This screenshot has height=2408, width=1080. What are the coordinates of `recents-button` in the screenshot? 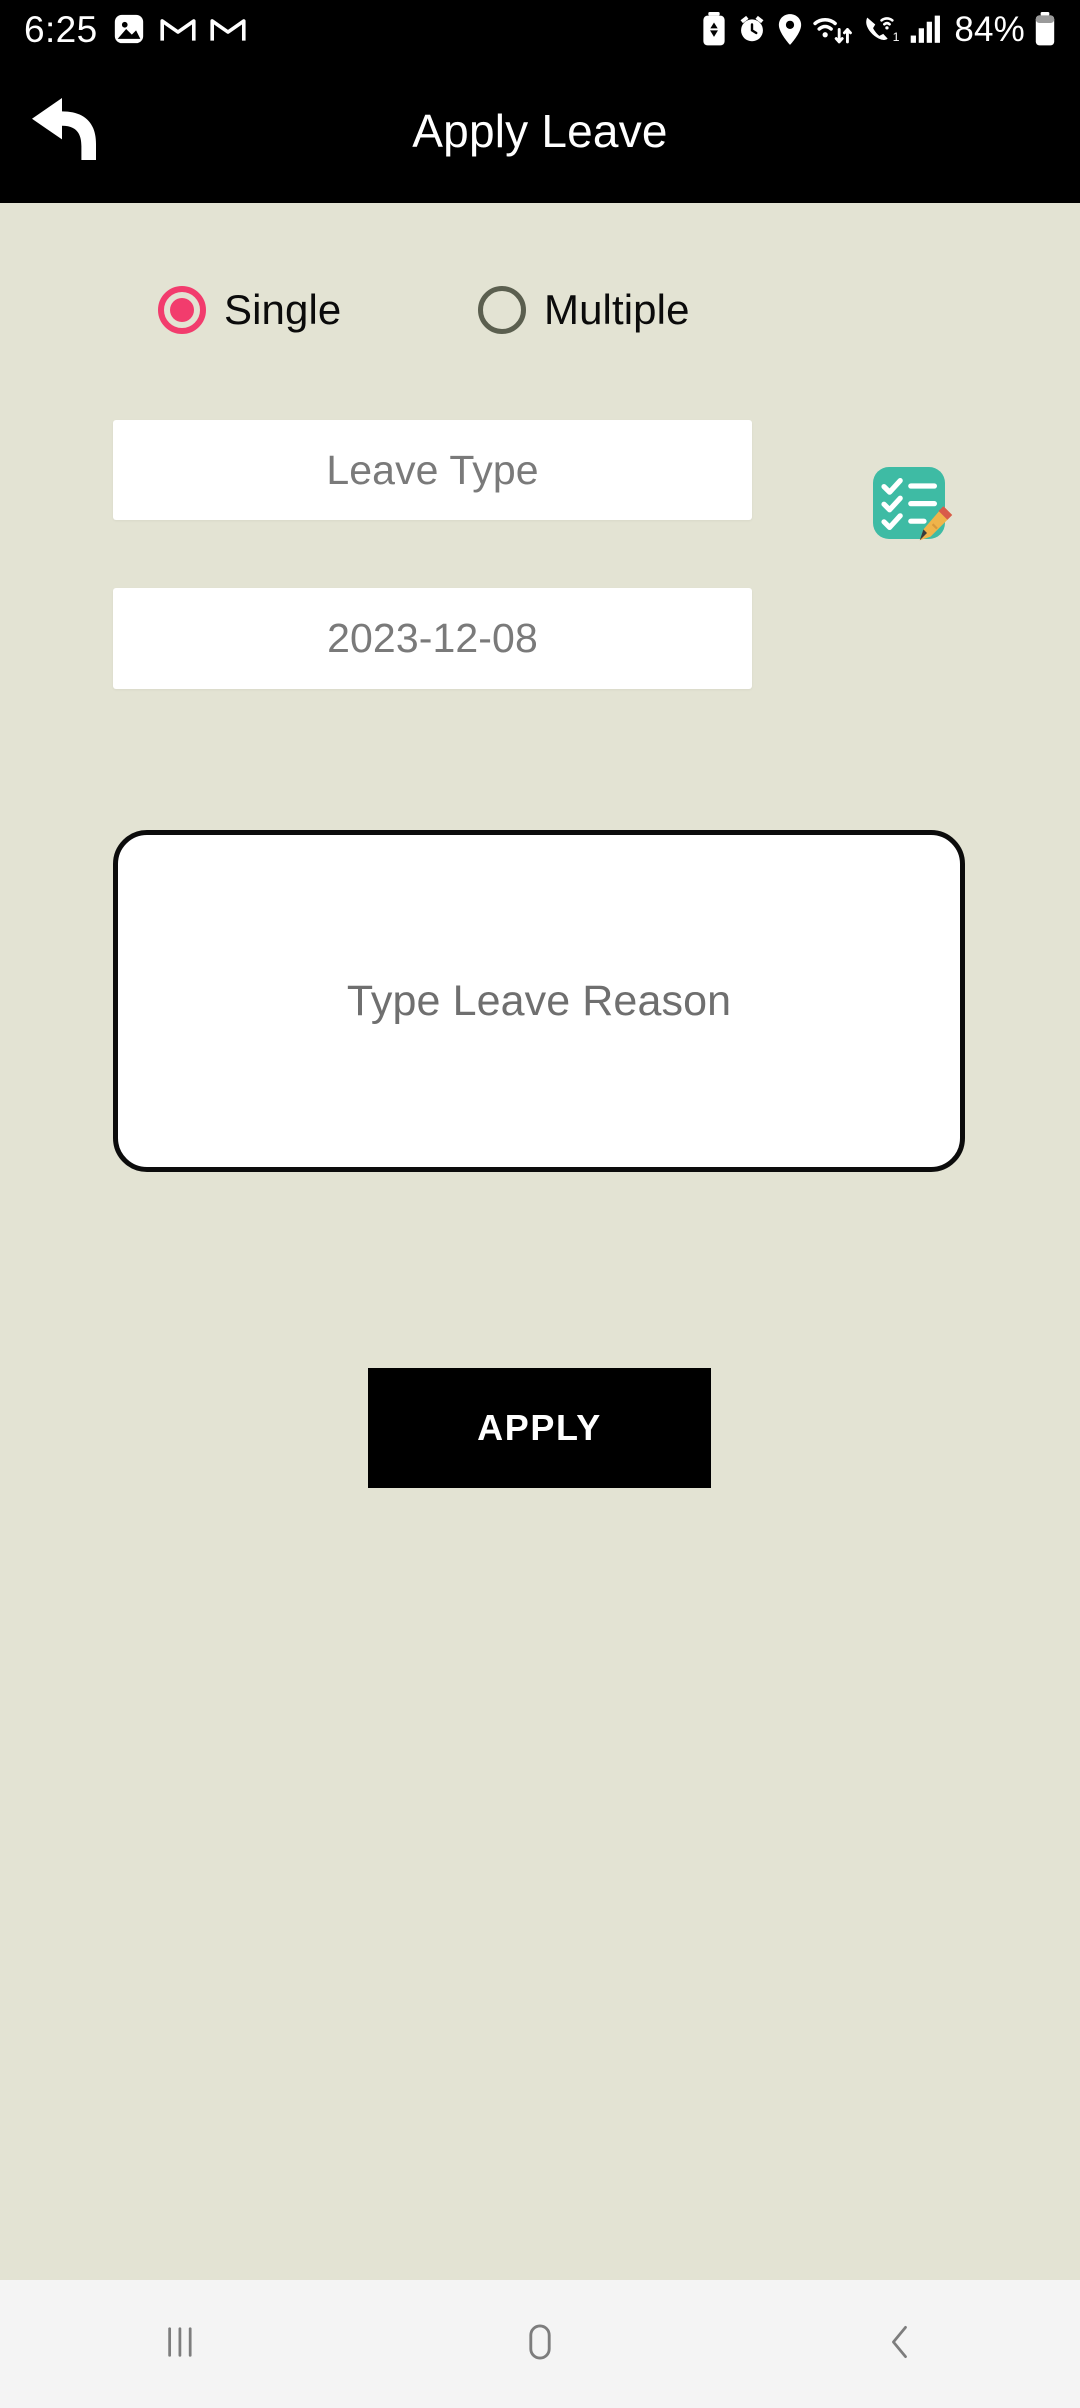 It's located at (180, 2344).